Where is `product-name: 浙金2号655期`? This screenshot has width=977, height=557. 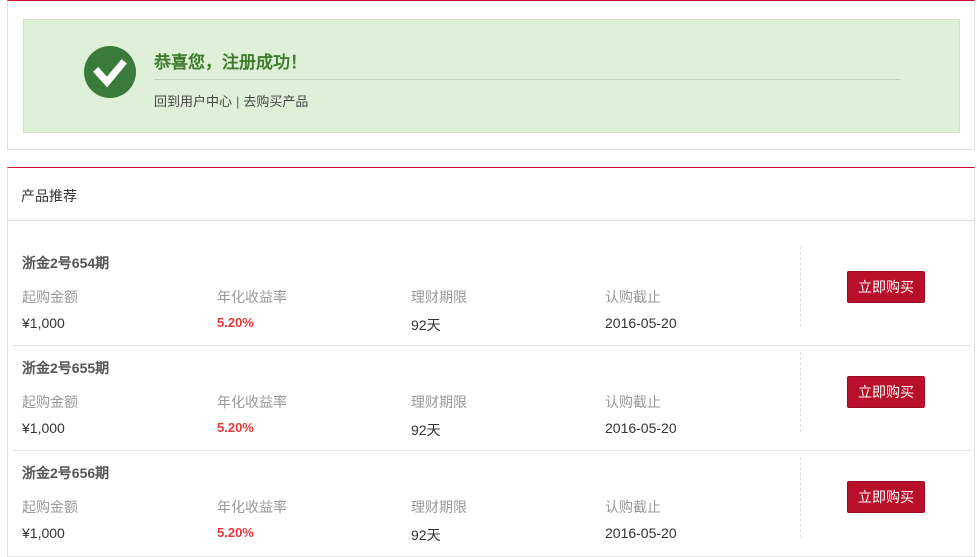
product-name: 浙金2号655期 is located at coordinates (66, 368).